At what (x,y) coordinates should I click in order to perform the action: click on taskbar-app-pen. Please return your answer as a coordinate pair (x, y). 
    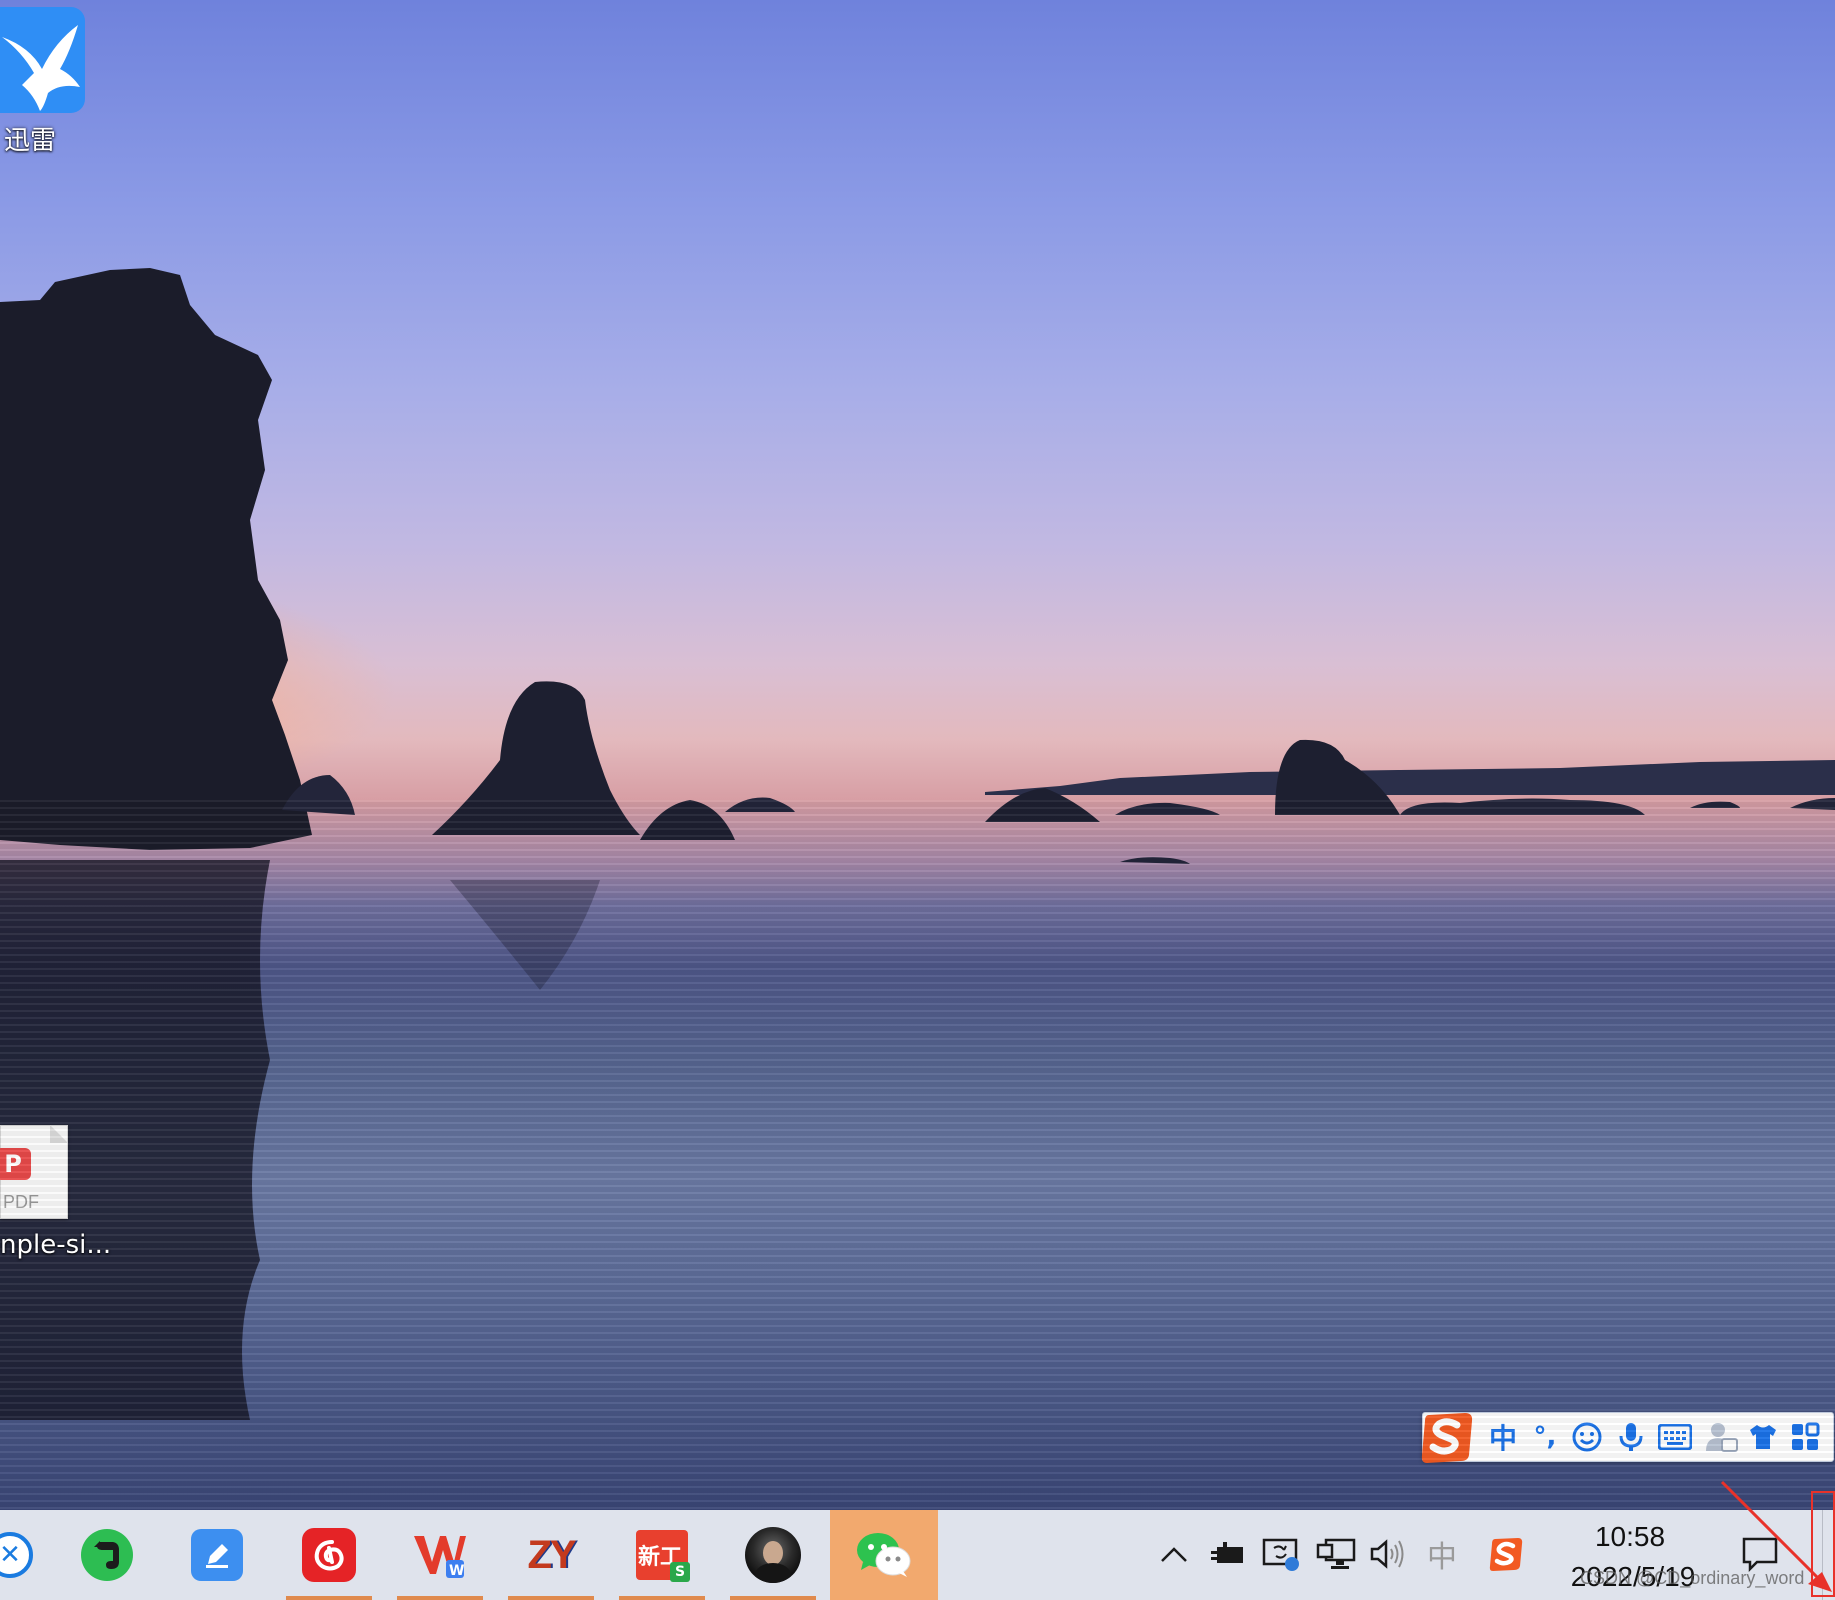
    Looking at the image, I should click on (217, 1555).